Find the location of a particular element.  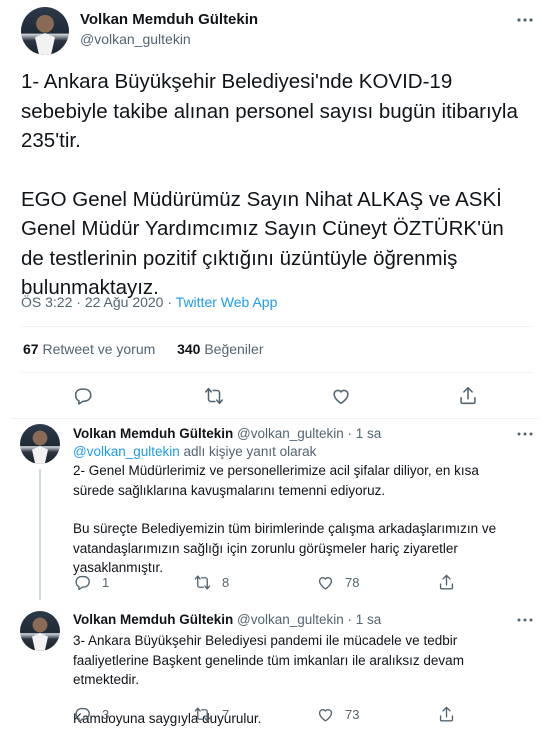

thread-line is located at coordinates (40, 534).